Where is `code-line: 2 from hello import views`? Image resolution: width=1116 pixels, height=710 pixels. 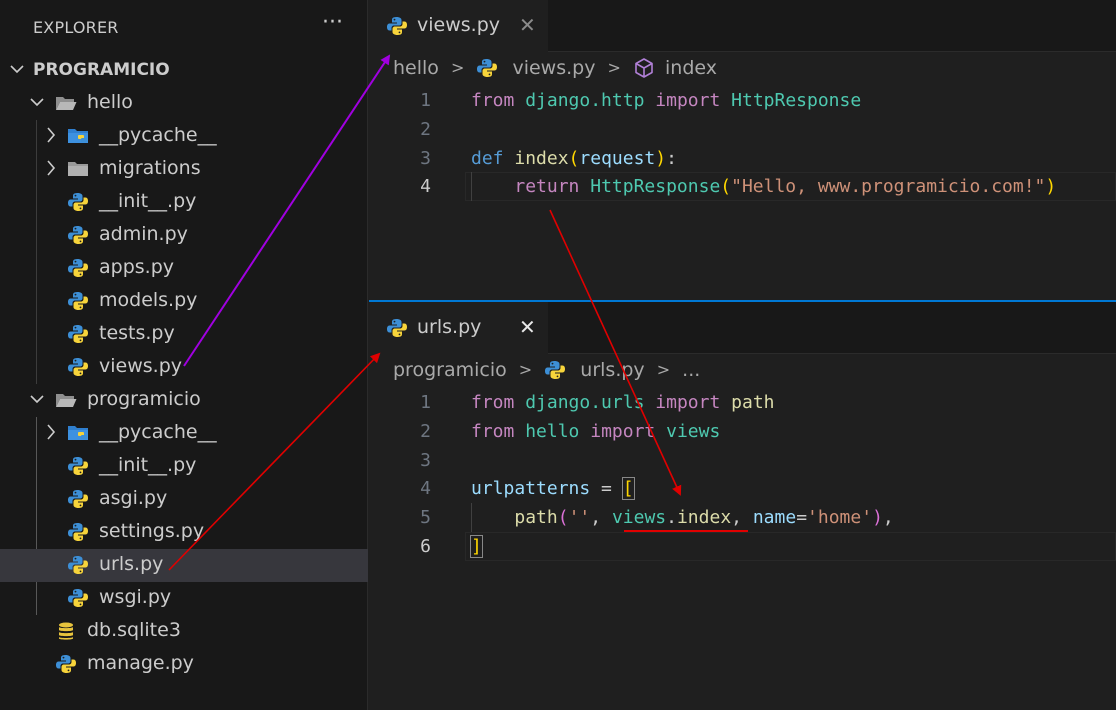
code-line: 2 from hello import views is located at coordinates (742, 431).